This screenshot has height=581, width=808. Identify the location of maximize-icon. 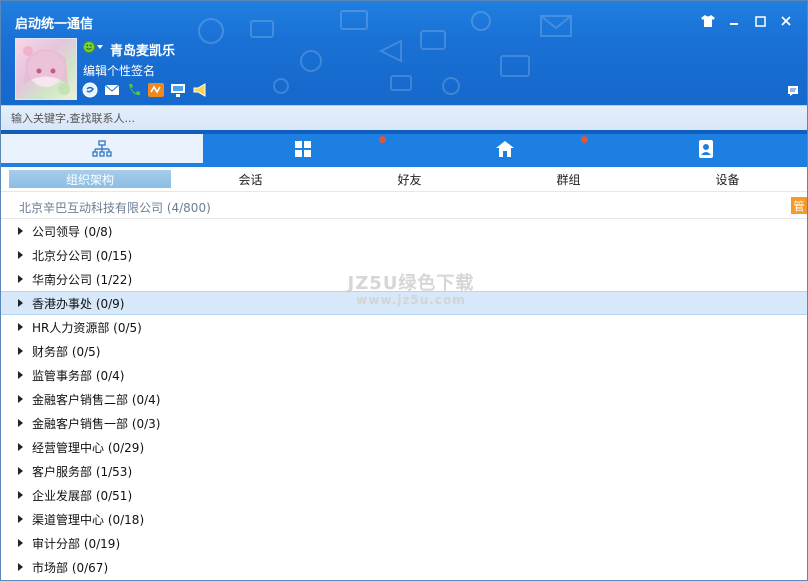
(760, 21).